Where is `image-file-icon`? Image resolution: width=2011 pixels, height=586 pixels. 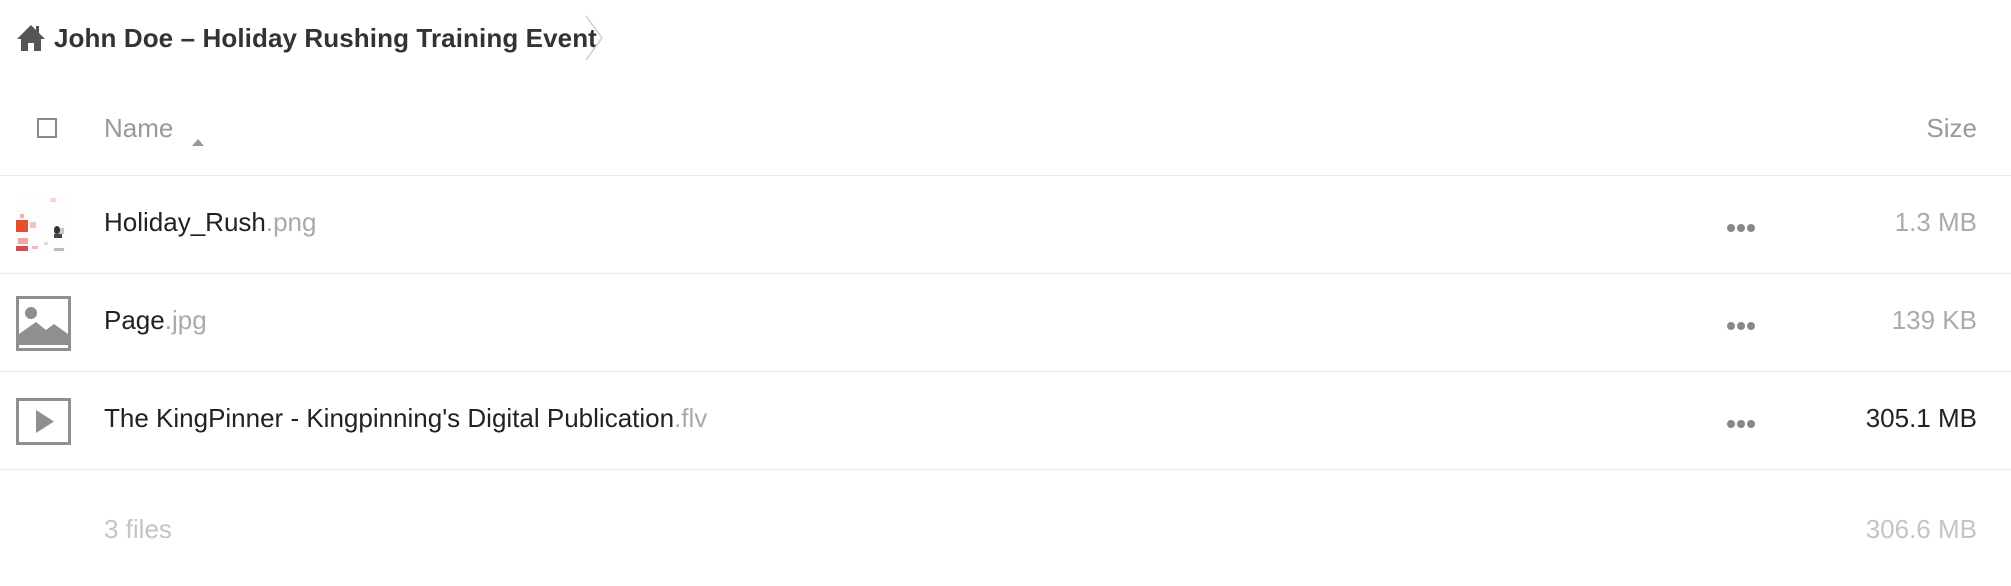 image-file-icon is located at coordinates (43, 323).